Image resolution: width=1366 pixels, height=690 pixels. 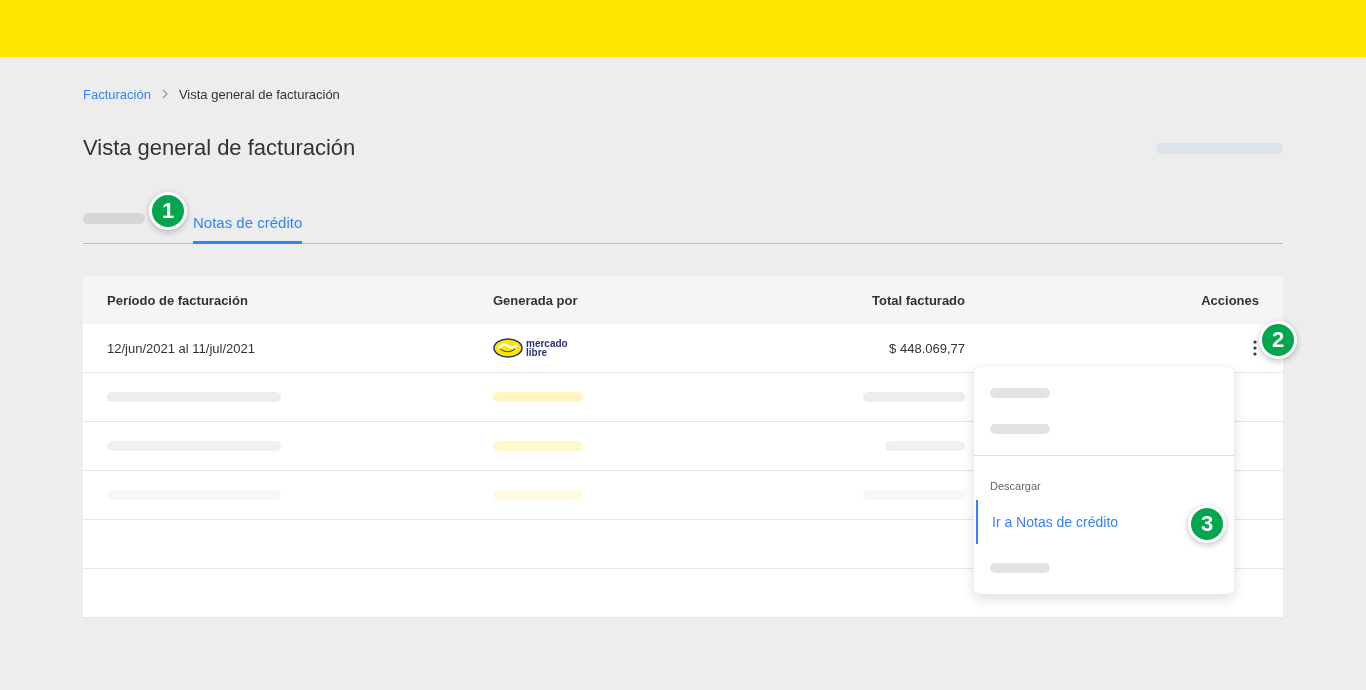 What do you see at coordinates (181, 348) in the screenshot?
I see `table-cell: 12/jun/2021 al 11/jul/2021` at bounding box center [181, 348].